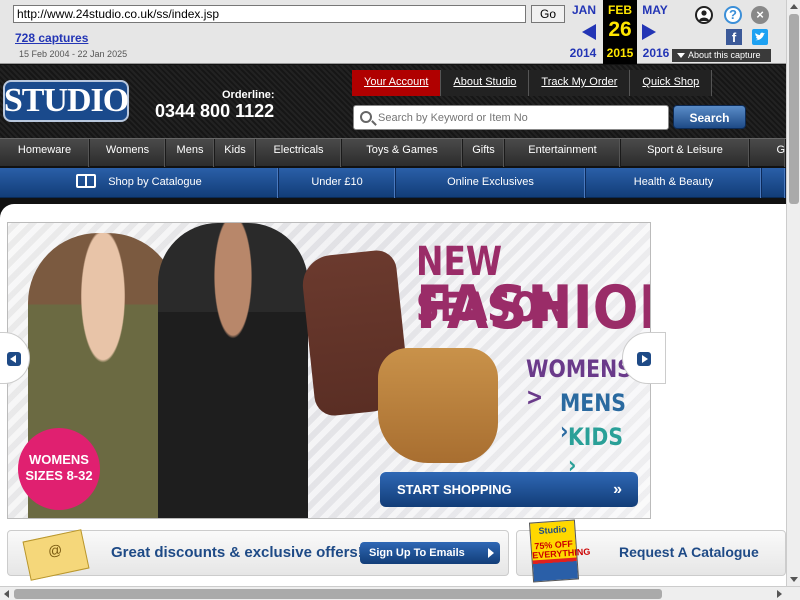 The height and width of the screenshot is (600, 800). Describe the element at coordinates (760, 37) in the screenshot. I see `twitter-icon` at that location.